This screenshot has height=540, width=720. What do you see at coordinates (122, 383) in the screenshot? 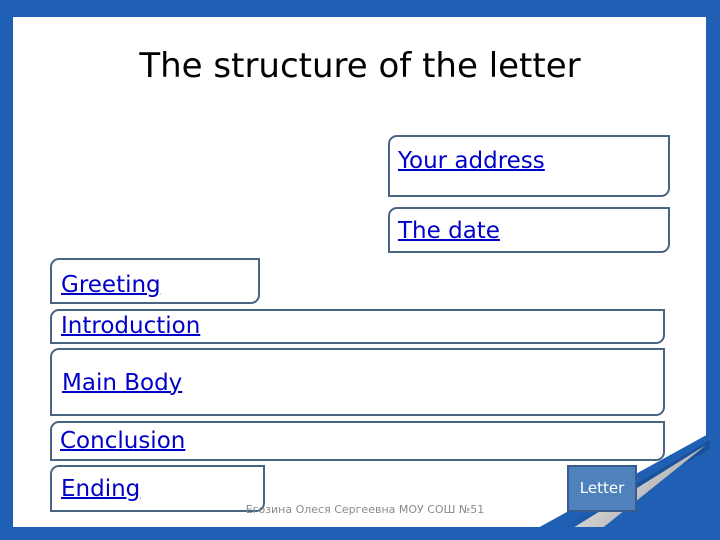
I see `main-body-link: Main Body` at bounding box center [122, 383].